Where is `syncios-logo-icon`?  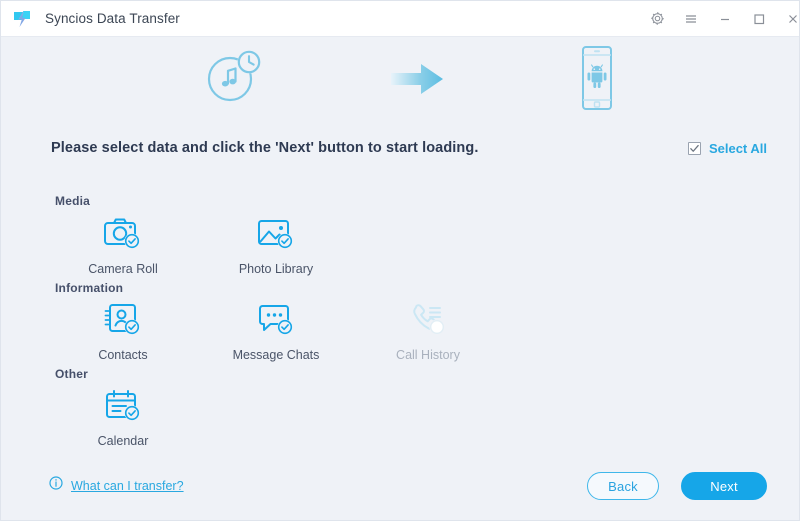
syncios-logo-icon is located at coordinates (22, 19).